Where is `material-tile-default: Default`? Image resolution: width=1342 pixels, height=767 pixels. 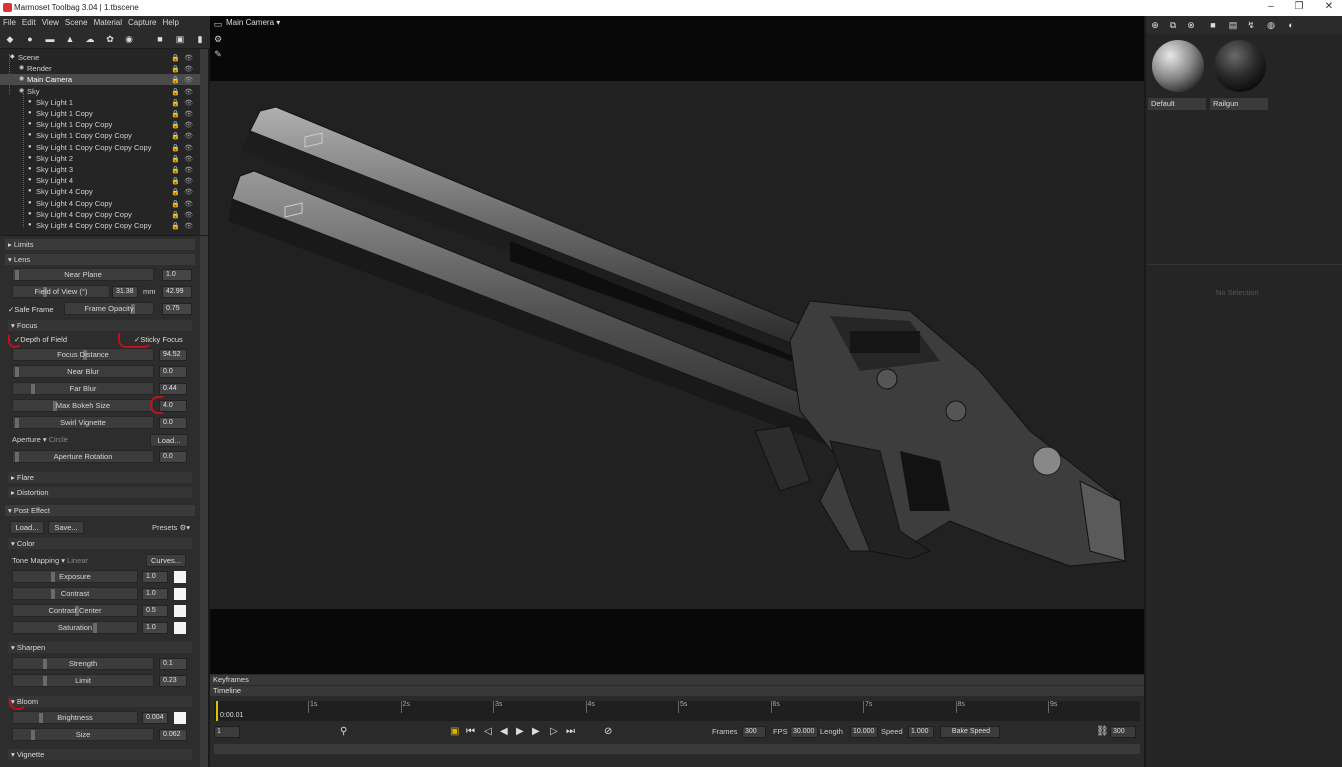
material-tile-default: Default is located at coordinates (1177, 75).